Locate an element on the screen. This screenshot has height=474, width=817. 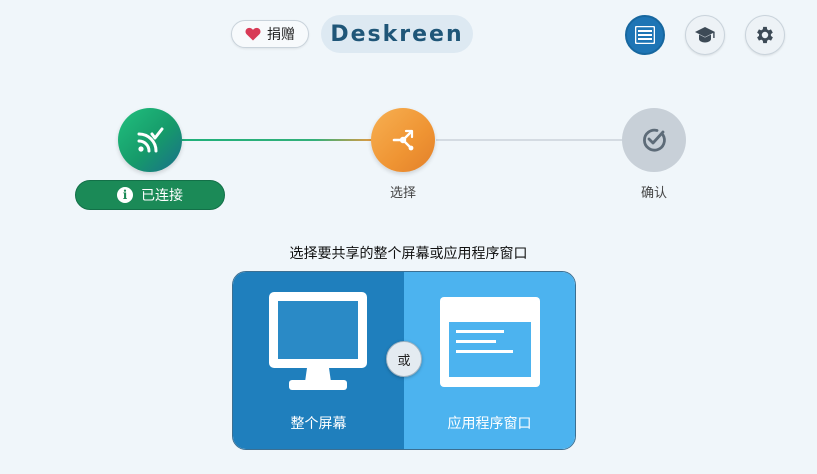
graduation-cap-icon is located at coordinates (705, 35).